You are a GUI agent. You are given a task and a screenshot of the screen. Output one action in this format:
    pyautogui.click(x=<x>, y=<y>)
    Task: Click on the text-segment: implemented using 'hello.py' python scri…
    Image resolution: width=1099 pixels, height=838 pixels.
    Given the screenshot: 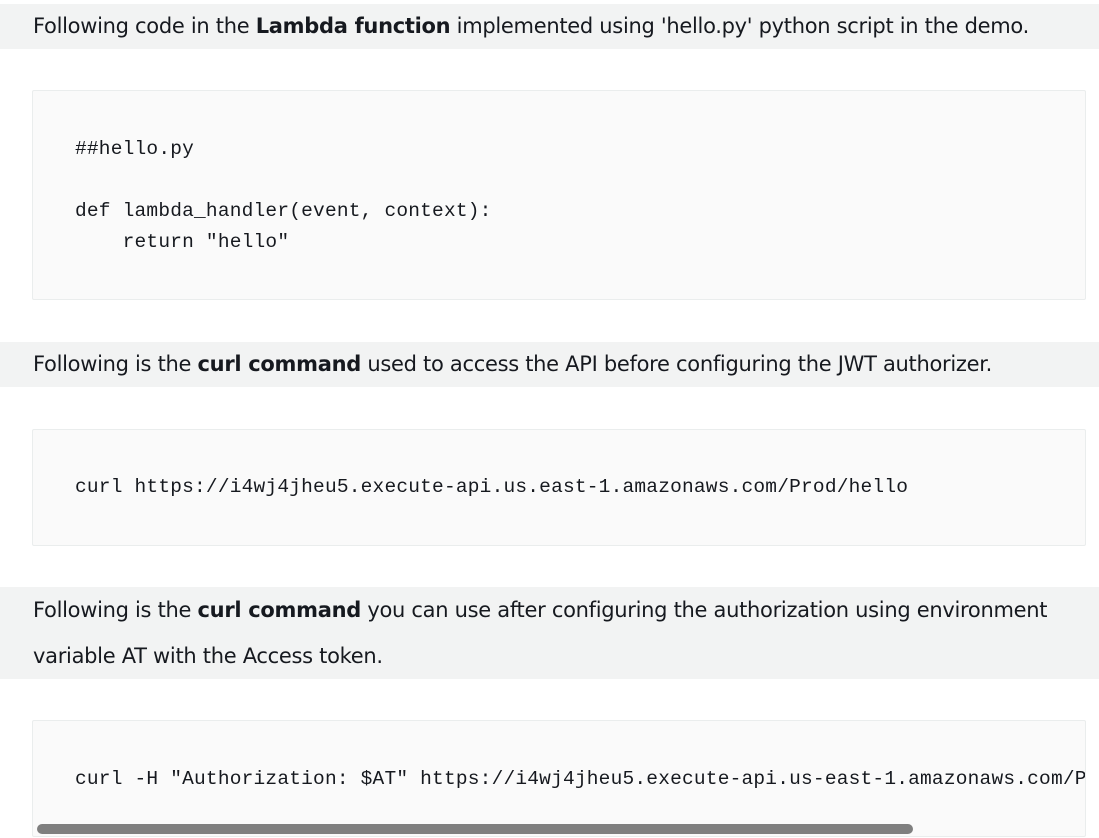 What is the action you would take?
    pyautogui.click(x=740, y=26)
    